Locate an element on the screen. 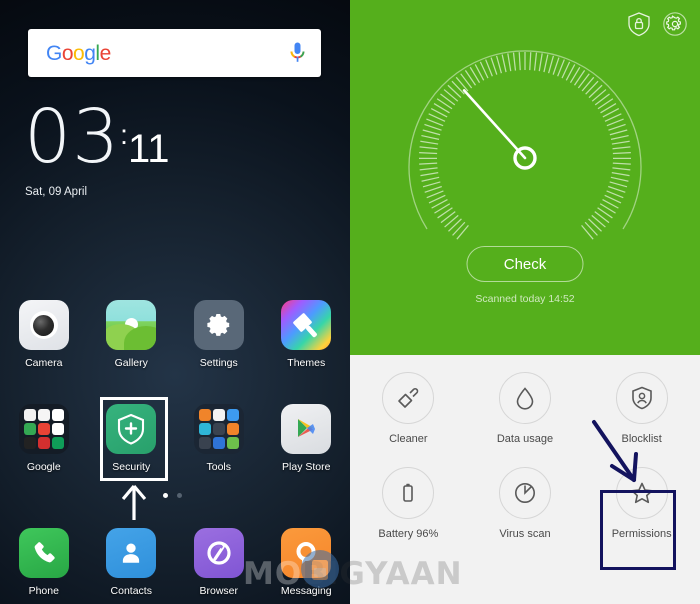 The width and height of the screenshot is (700, 604). gauge-outer-arc is located at coordinates (525, 140).